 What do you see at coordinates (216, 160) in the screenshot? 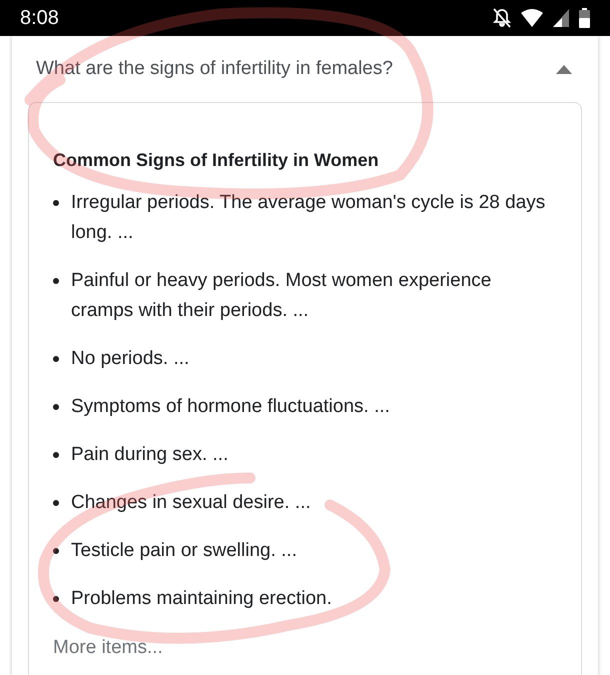
I see `answer-heading: Common Signs of Infertility in Women` at bounding box center [216, 160].